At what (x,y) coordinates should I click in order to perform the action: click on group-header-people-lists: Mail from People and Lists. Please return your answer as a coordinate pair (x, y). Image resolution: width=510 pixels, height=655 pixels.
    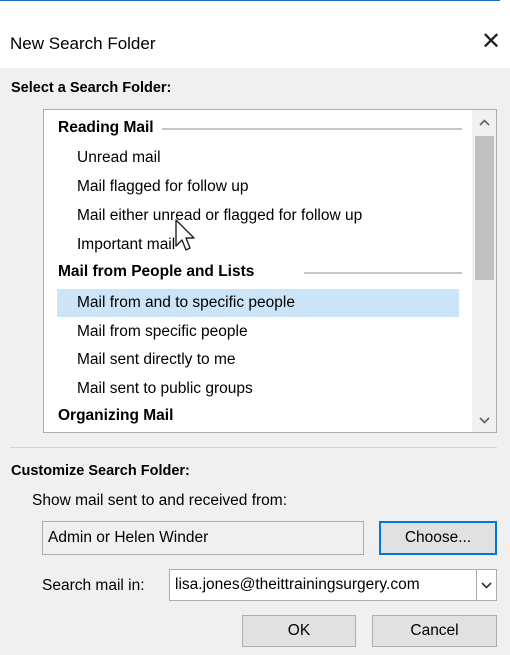
    Looking at the image, I should click on (156, 271).